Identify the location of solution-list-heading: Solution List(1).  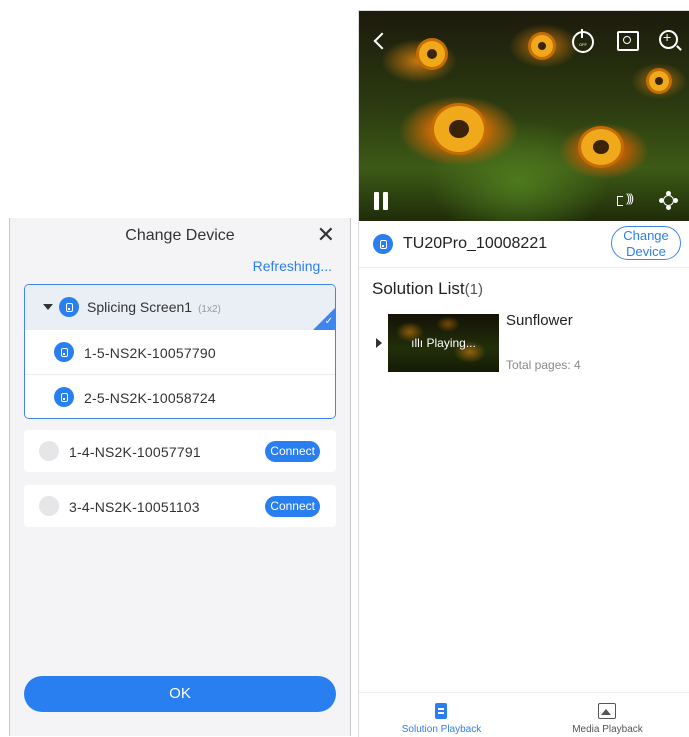
(427, 288).